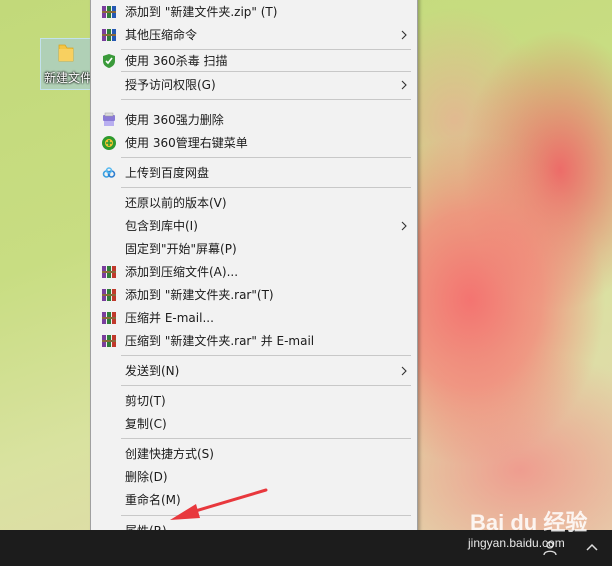  What do you see at coordinates (254, 454) in the screenshot?
I see `menu-item-create-shortcut: 创建快捷方式(S)` at bounding box center [254, 454].